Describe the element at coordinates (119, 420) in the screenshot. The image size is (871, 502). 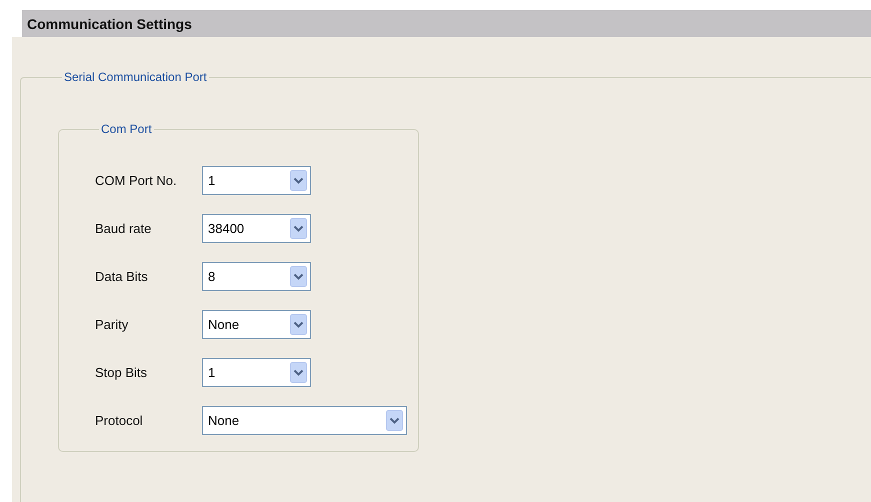
I see `field-label: Protocol` at that location.